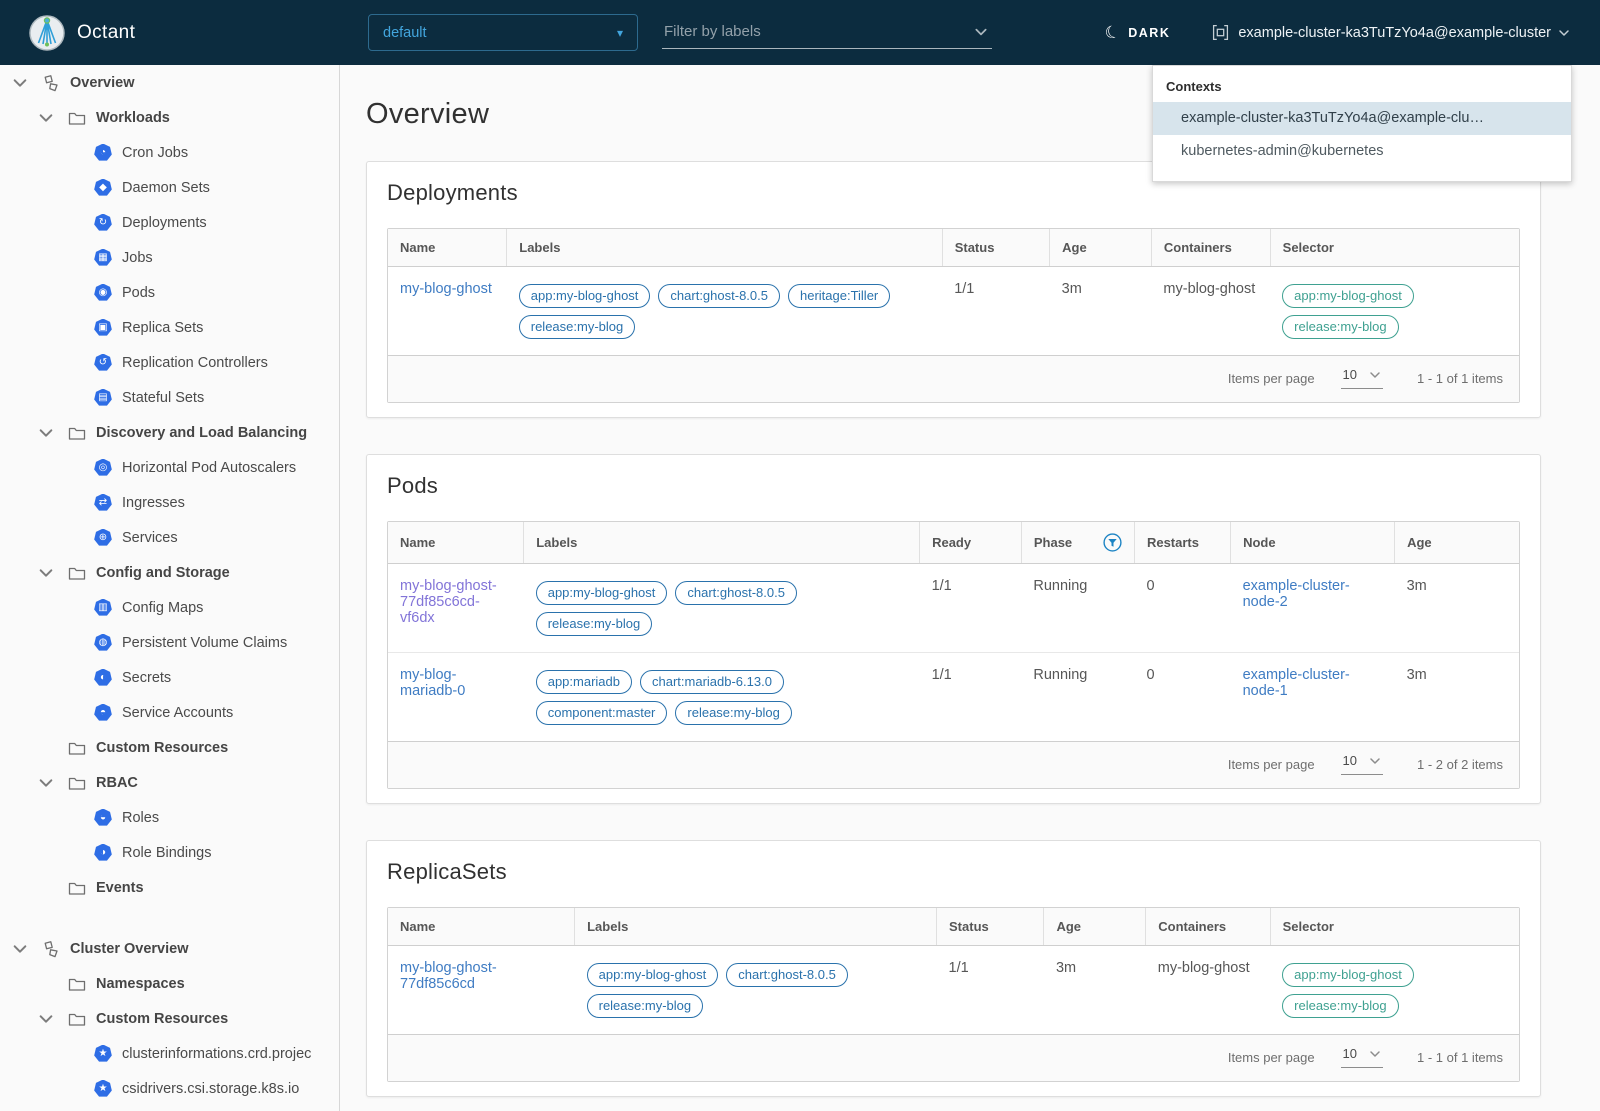 The image size is (1600, 1111). I want to click on sidebar-item-cron-jobs: Cron Jobs, so click(169, 152).